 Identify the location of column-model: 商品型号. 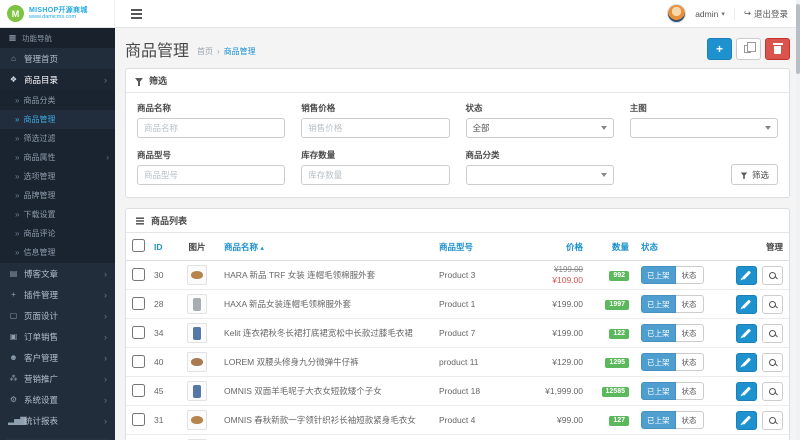
(479, 247).